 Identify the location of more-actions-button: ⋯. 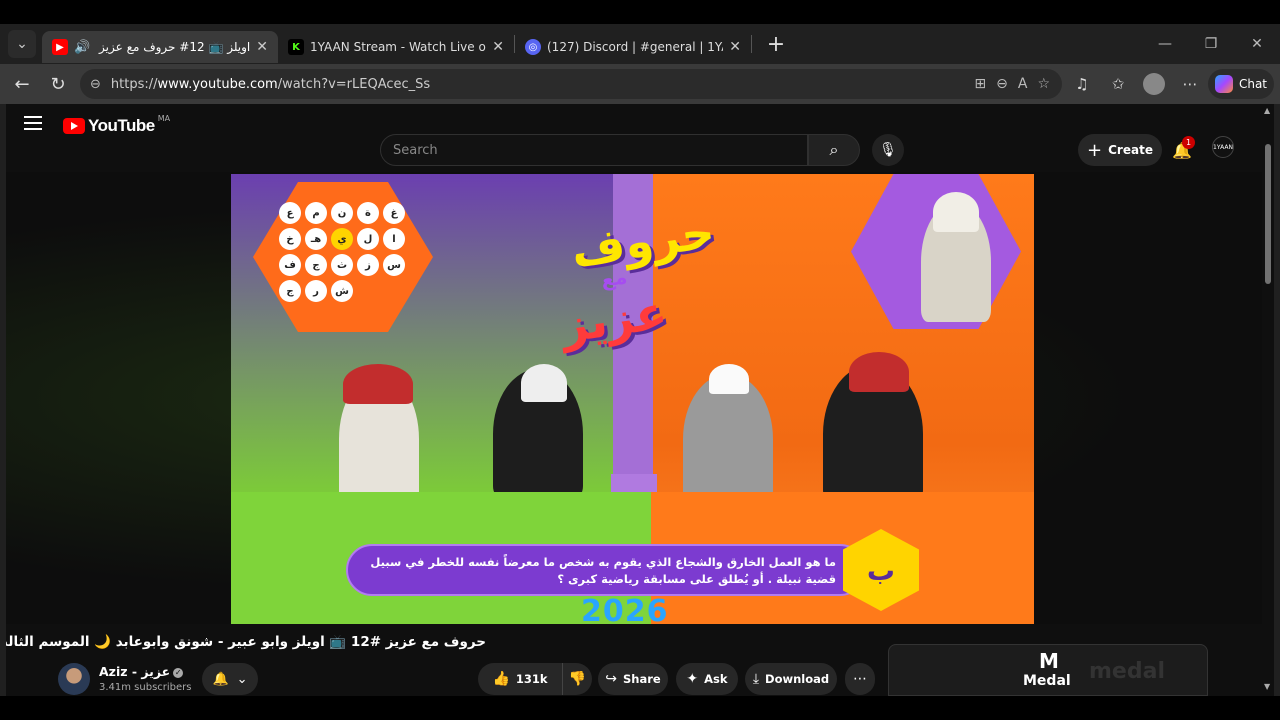
(860, 679).